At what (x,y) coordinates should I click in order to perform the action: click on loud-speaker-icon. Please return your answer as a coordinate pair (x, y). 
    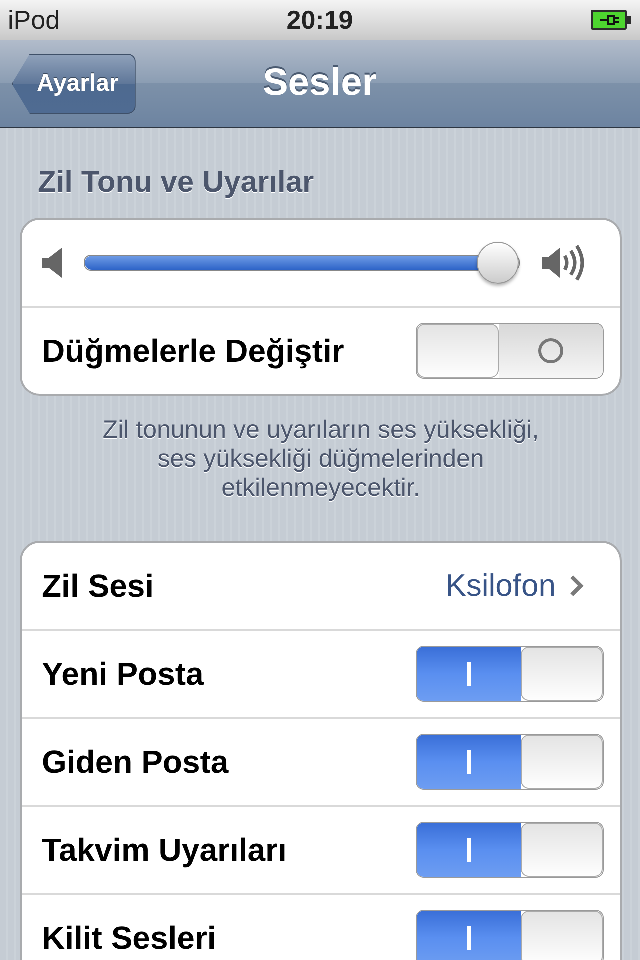
    Looking at the image, I should click on (563, 263).